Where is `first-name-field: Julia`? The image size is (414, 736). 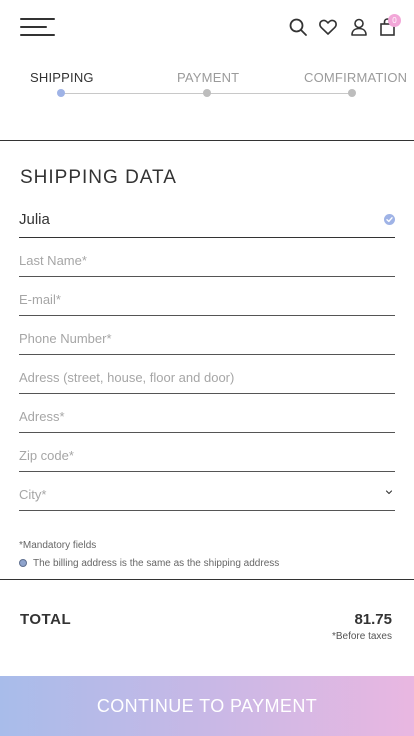
first-name-field: Julia is located at coordinates (207, 219).